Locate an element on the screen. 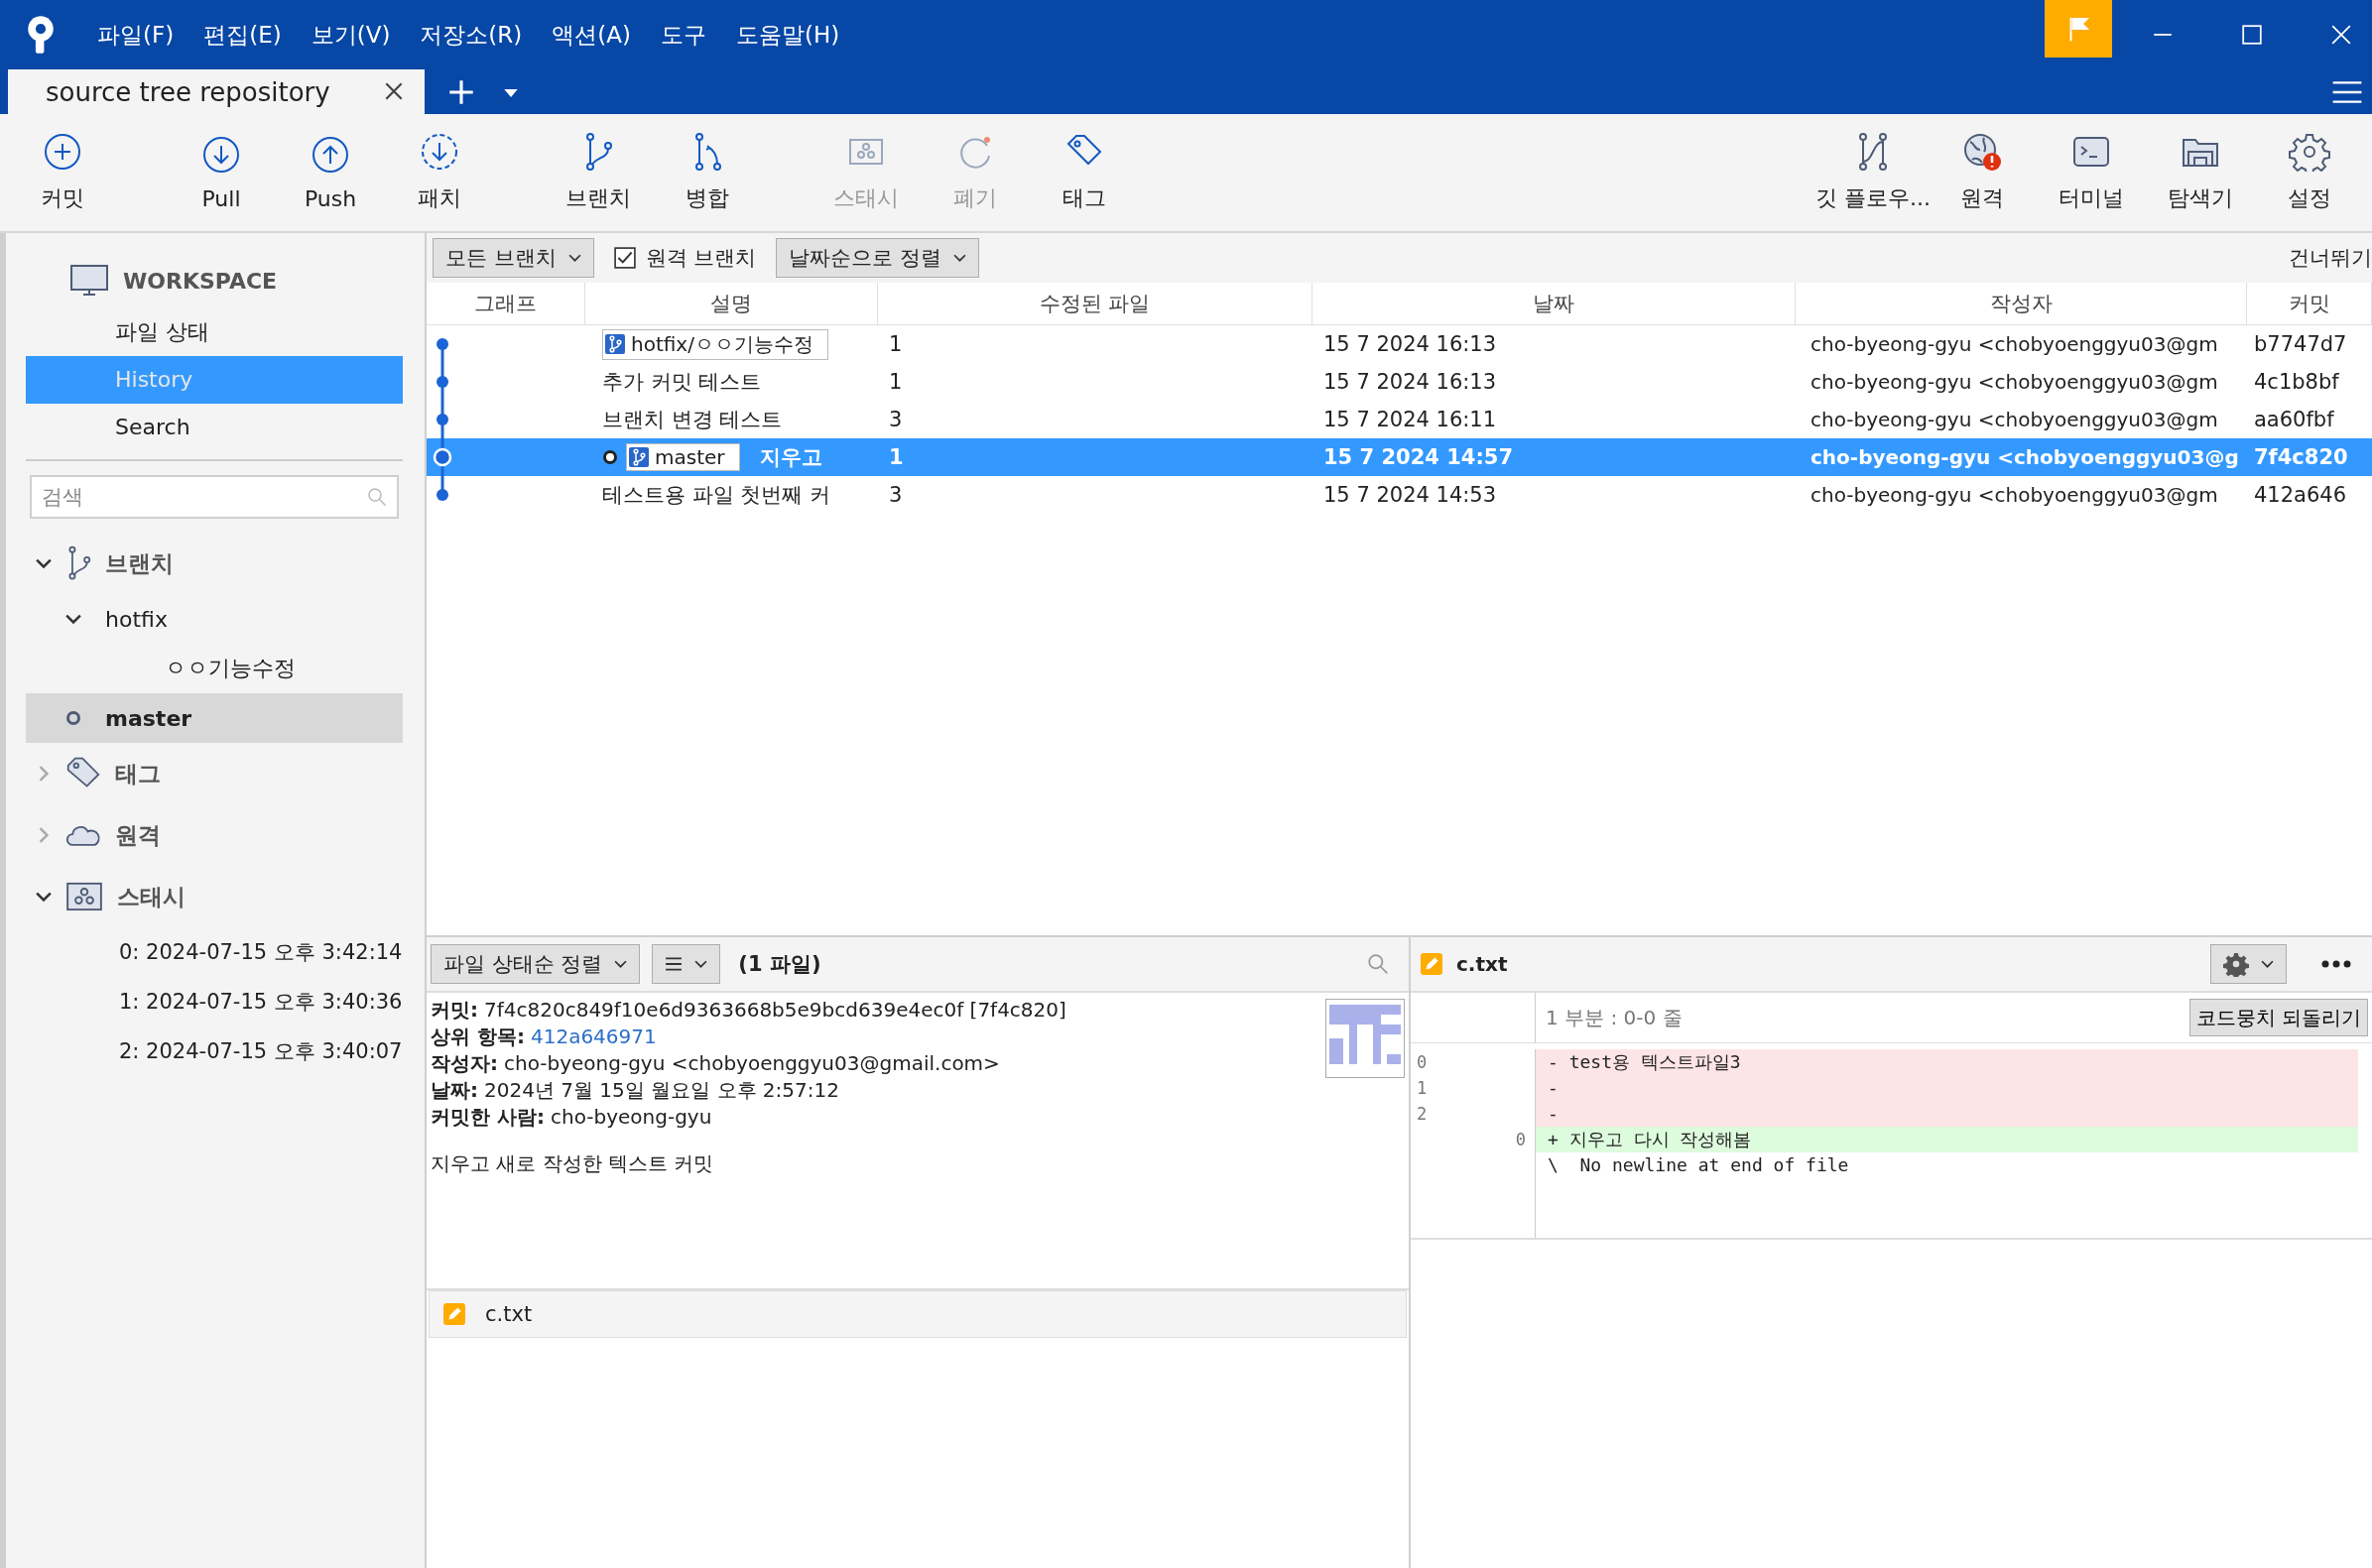 Image resolution: width=2372 pixels, height=1568 pixels. column-header: 커밋 is located at coordinates (2309, 303).